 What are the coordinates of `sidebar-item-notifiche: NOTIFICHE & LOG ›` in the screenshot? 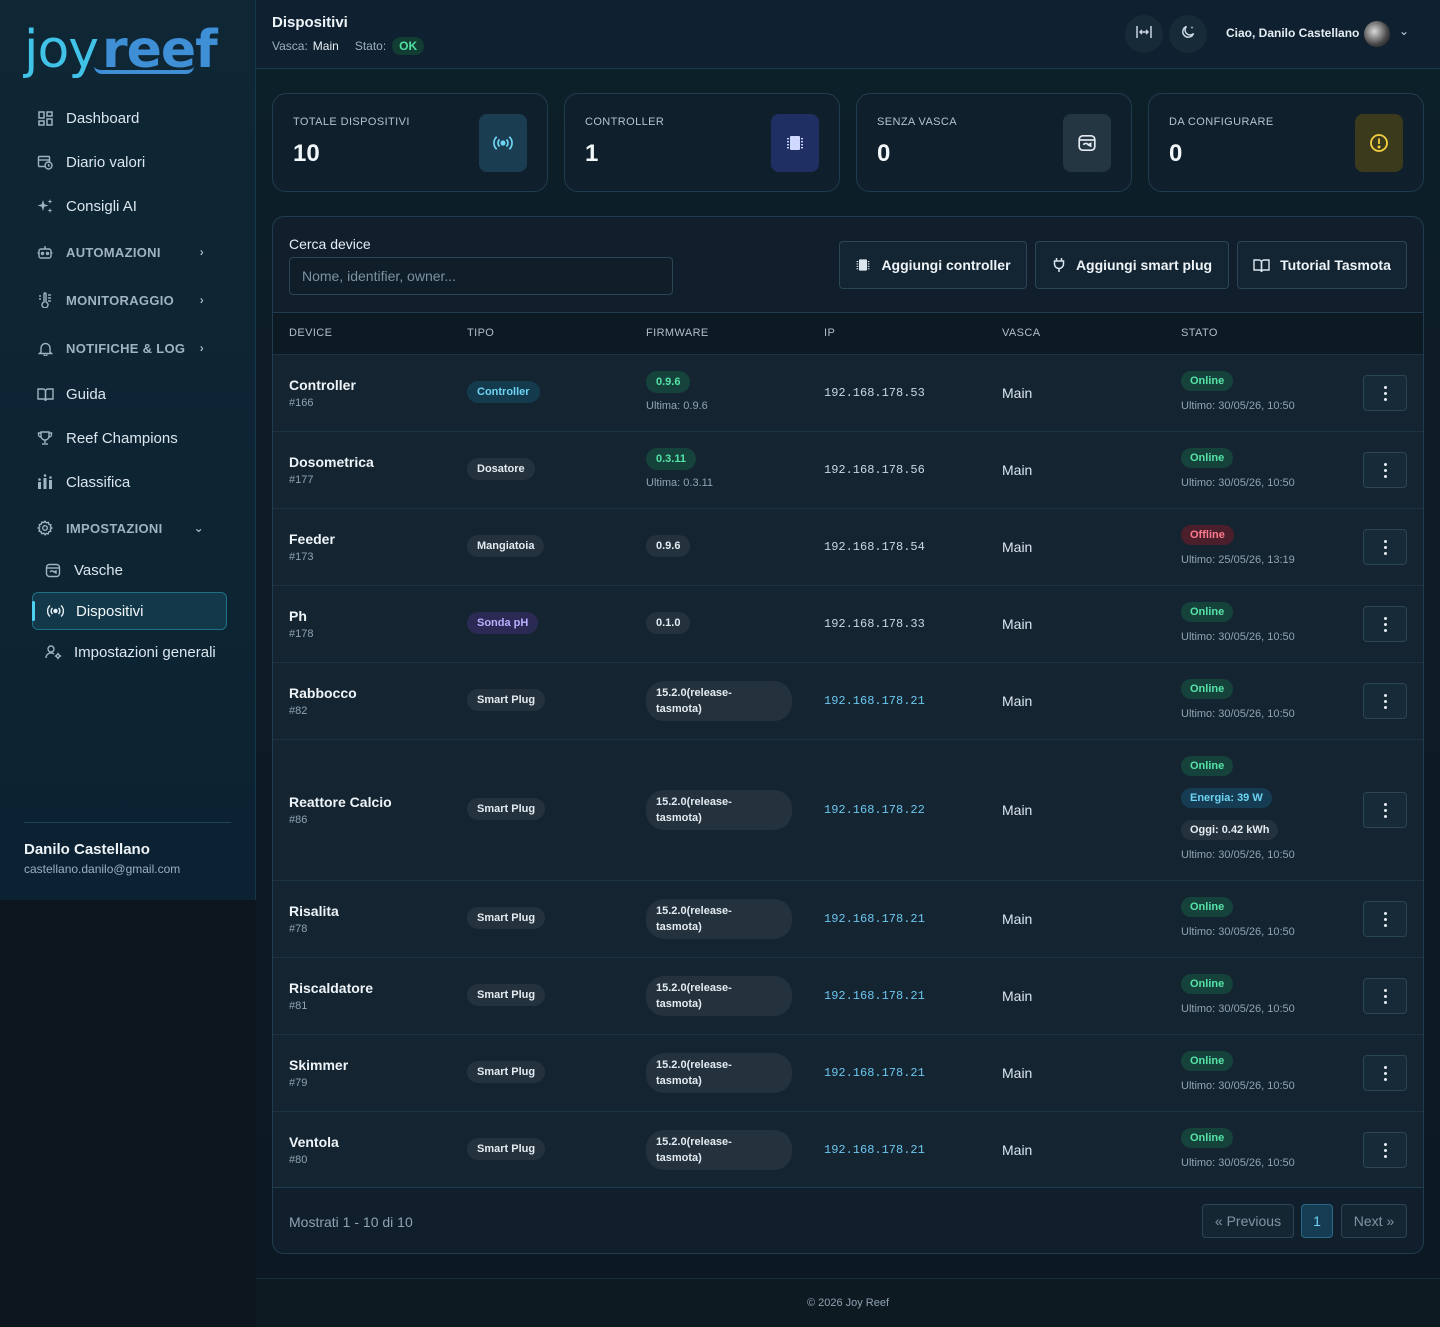 It's located at (131, 348).